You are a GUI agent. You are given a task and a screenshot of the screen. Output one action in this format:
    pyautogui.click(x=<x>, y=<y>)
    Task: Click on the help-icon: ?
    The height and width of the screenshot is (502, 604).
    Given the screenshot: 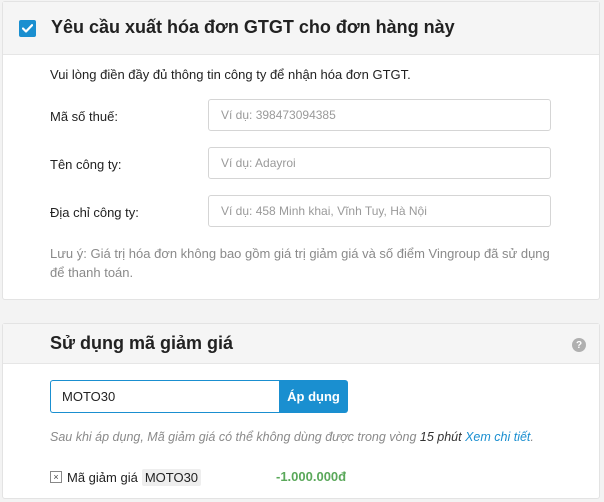 What is the action you would take?
    pyautogui.click(x=579, y=345)
    